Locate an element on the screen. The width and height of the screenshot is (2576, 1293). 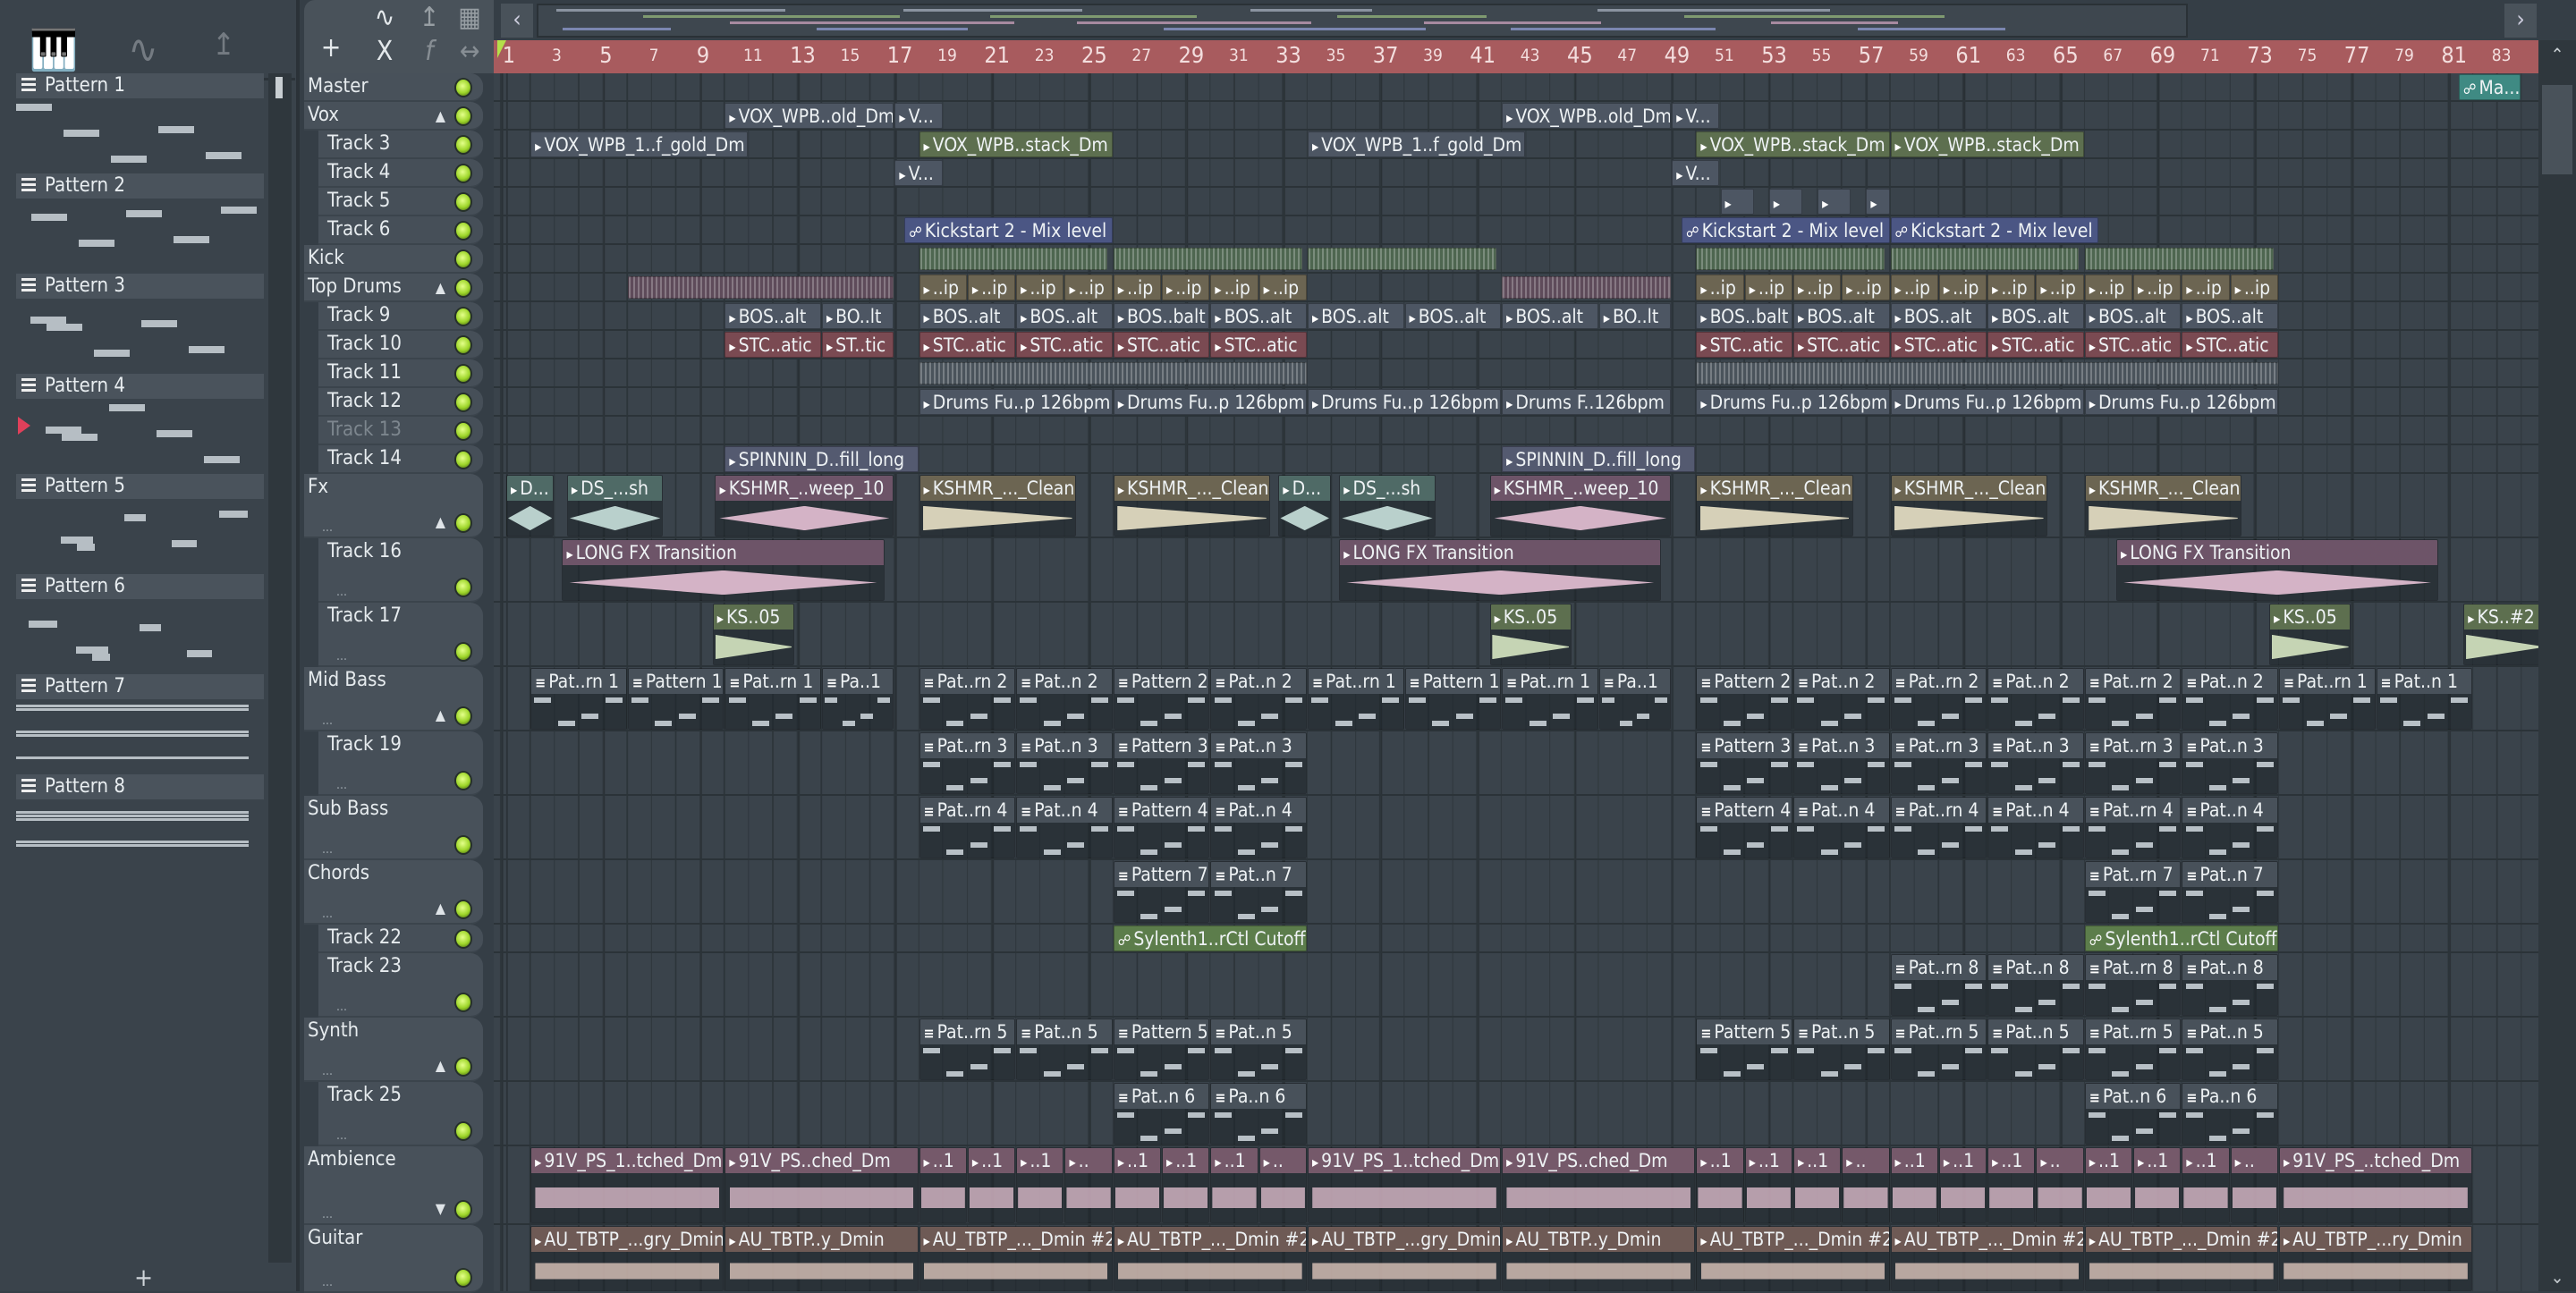
playlist-clip: VOX_WPB..stack_Dm is located at coordinates (1016, 144).